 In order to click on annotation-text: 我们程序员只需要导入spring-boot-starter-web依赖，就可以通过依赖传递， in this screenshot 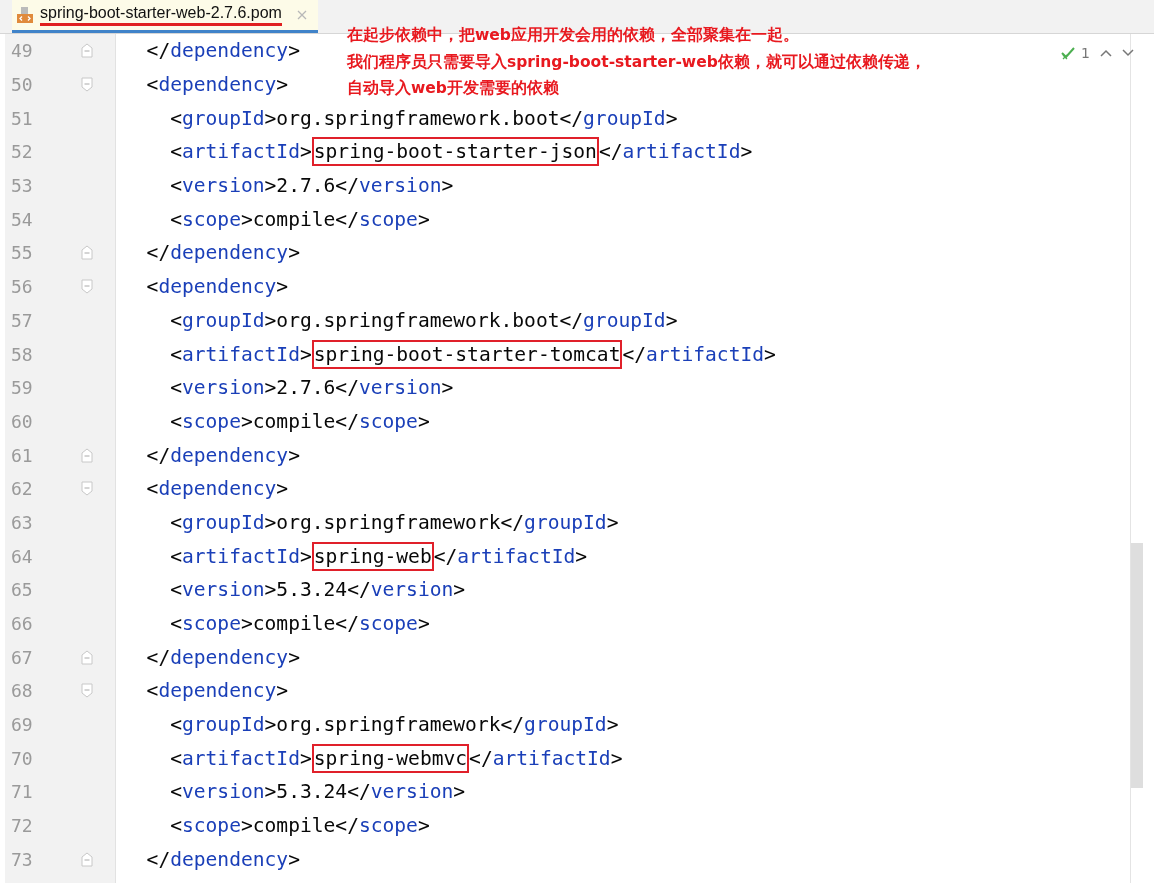, I will do `click(636, 62)`.